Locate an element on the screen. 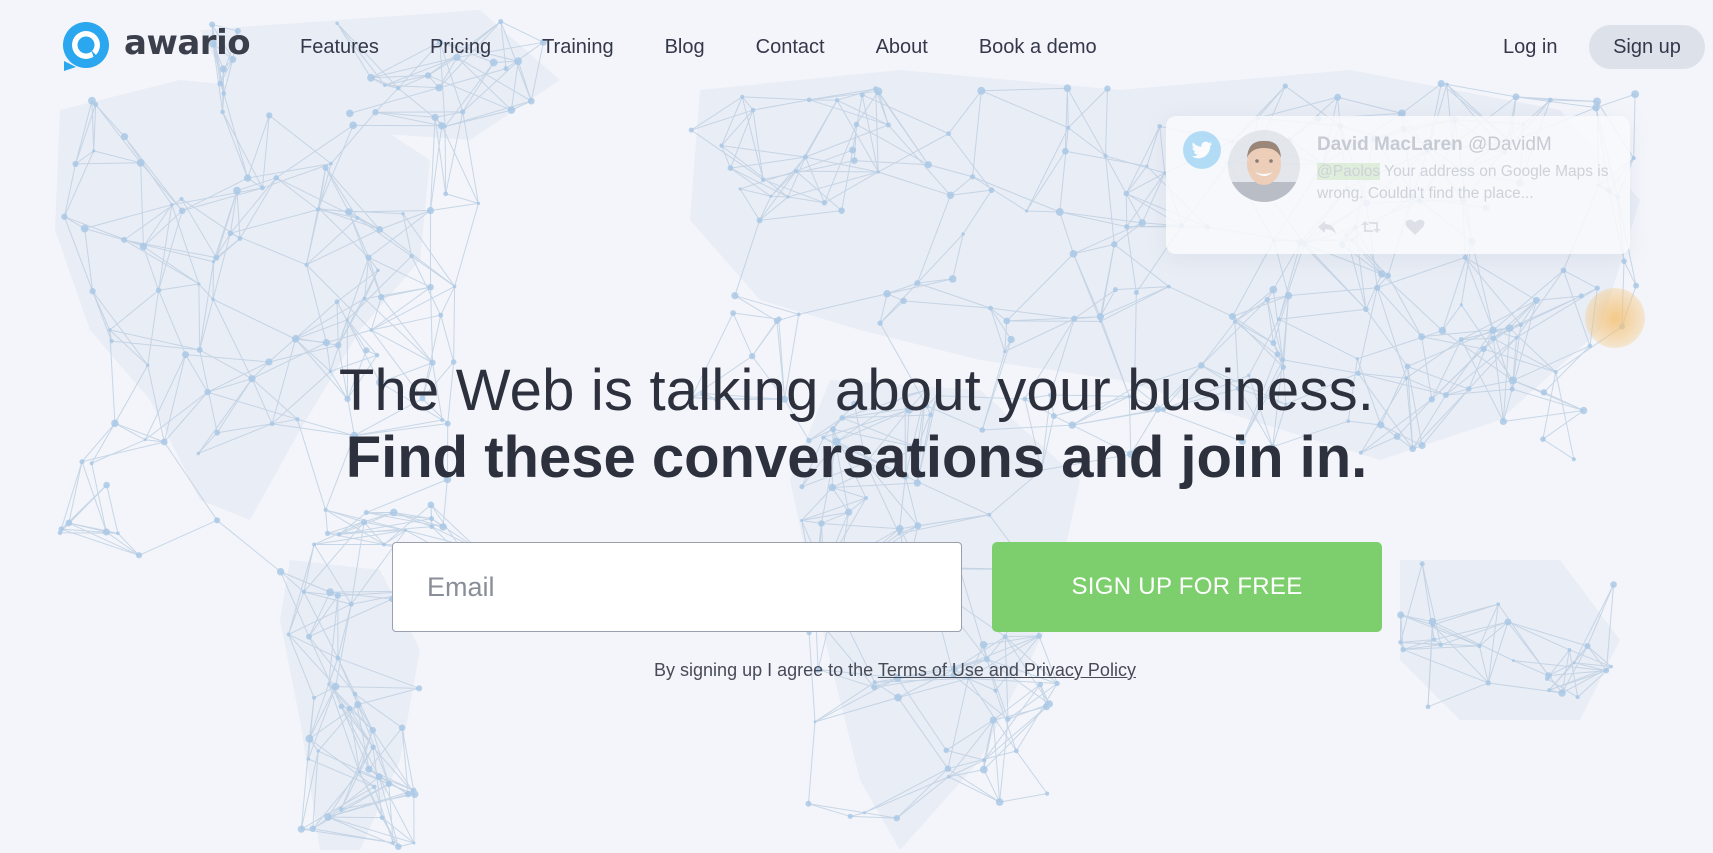  retweet-icon is located at coordinates (1371, 227).